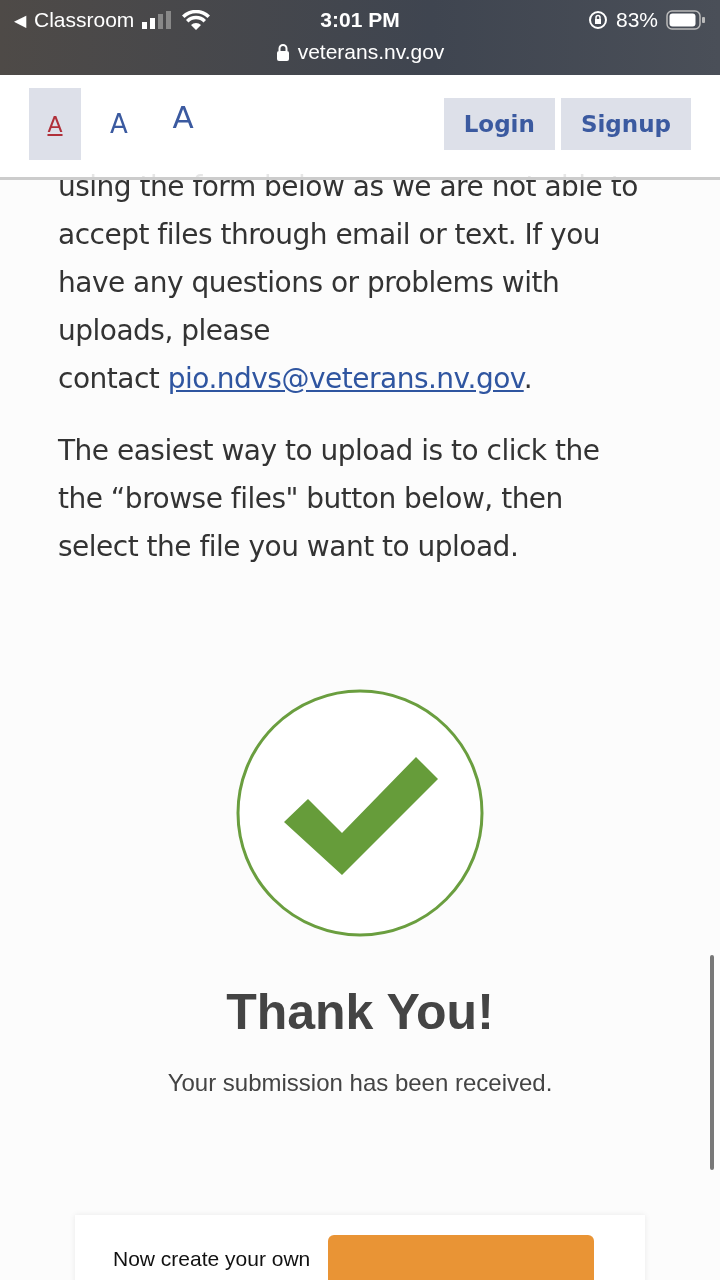 The height and width of the screenshot is (1280, 720). Describe the element at coordinates (360, 1083) in the screenshot. I see `confirmation-message: Your submission has been received.` at that location.